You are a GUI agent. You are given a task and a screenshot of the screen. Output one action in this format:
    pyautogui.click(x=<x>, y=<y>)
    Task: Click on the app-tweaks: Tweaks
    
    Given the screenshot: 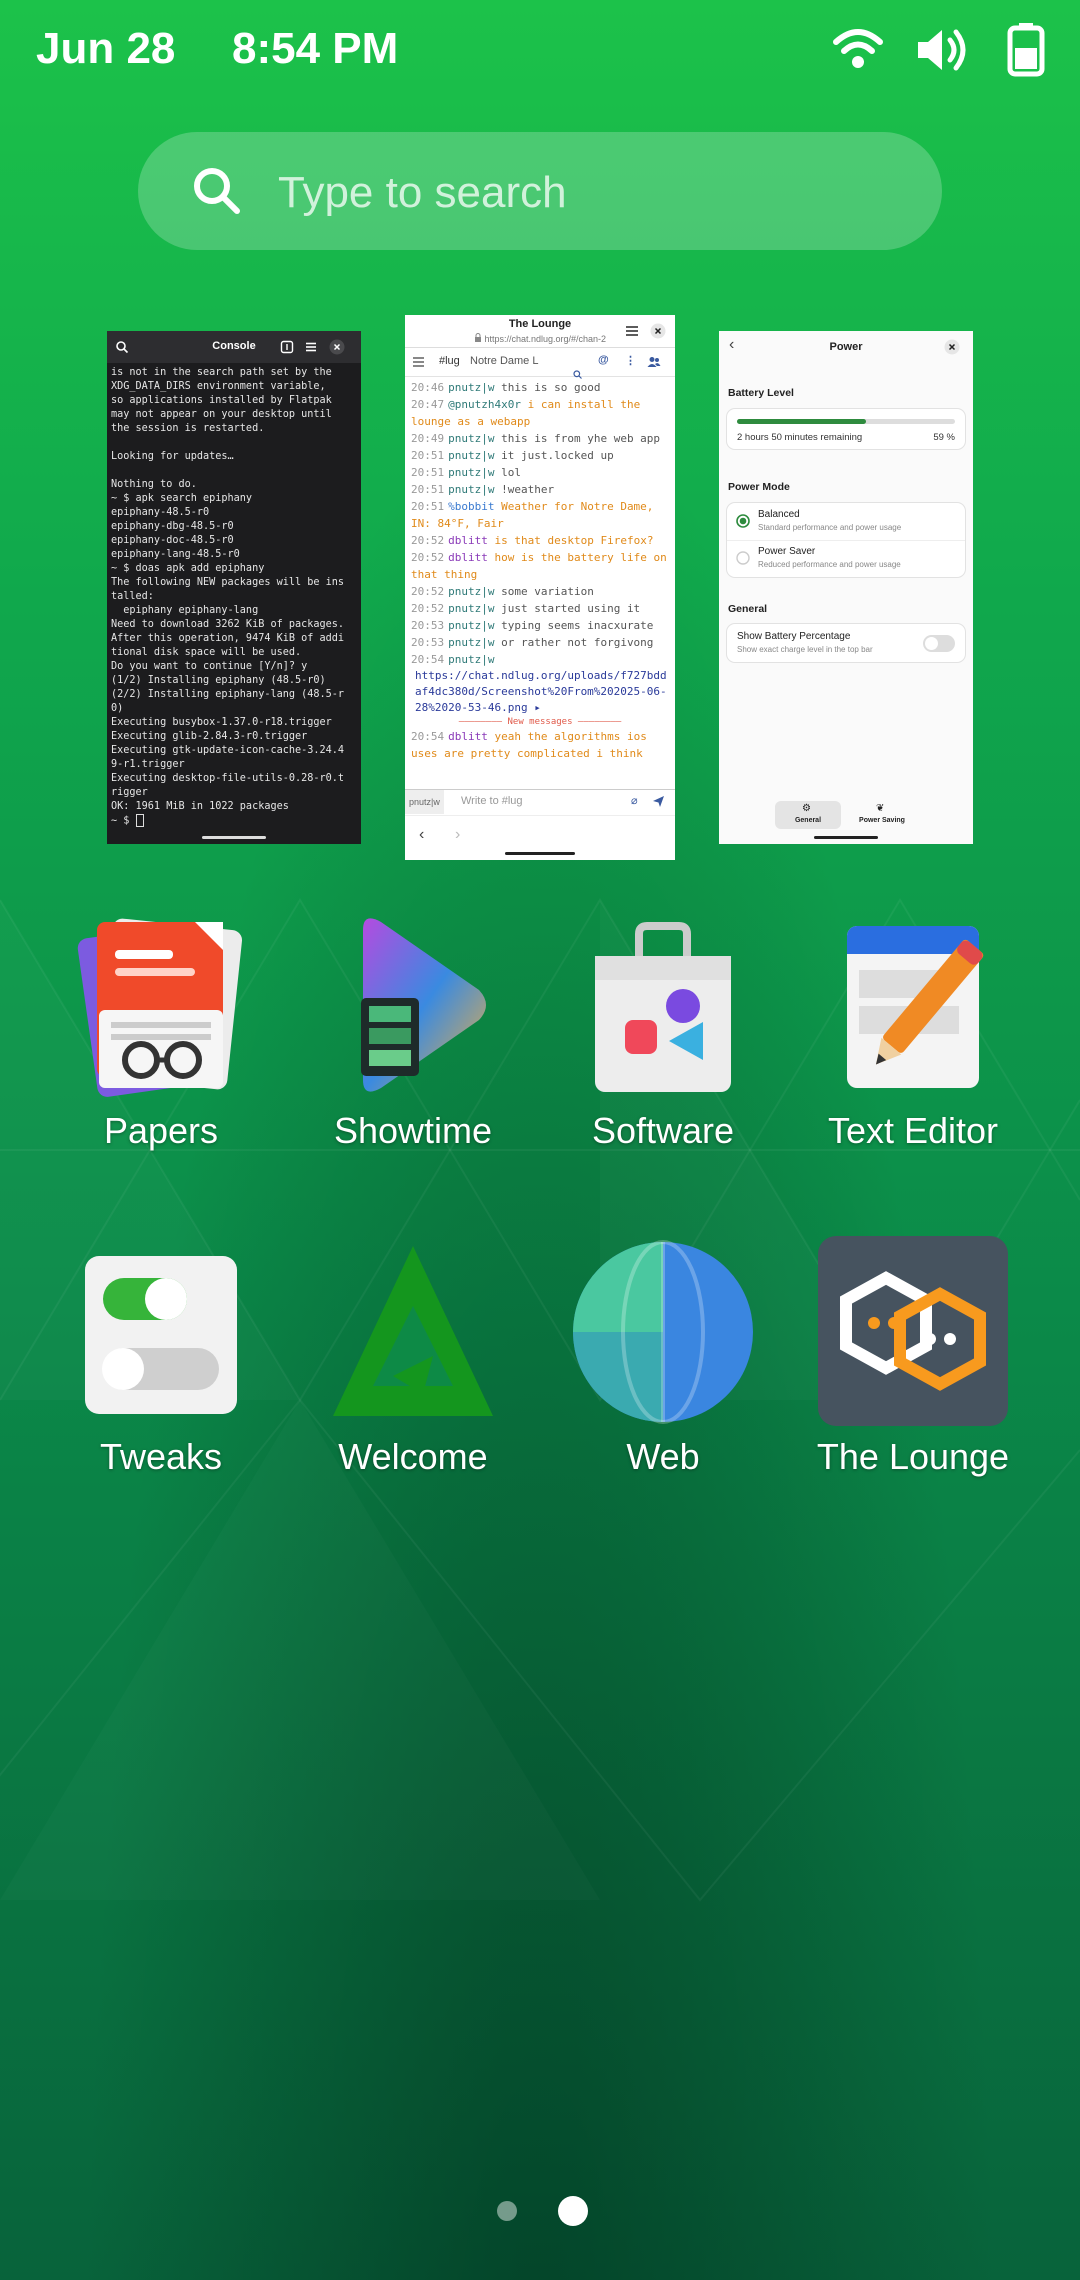 What is the action you would take?
    pyautogui.click(x=161, y=1361)
    